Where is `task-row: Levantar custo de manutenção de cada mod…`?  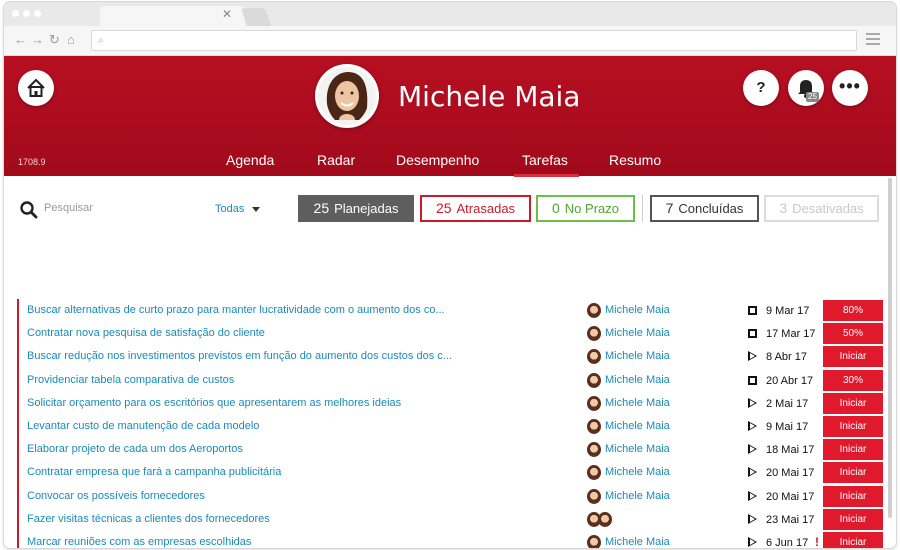
task-row: Levantar custo de manutenção de cada mod… is located at coordinates (450, 426).